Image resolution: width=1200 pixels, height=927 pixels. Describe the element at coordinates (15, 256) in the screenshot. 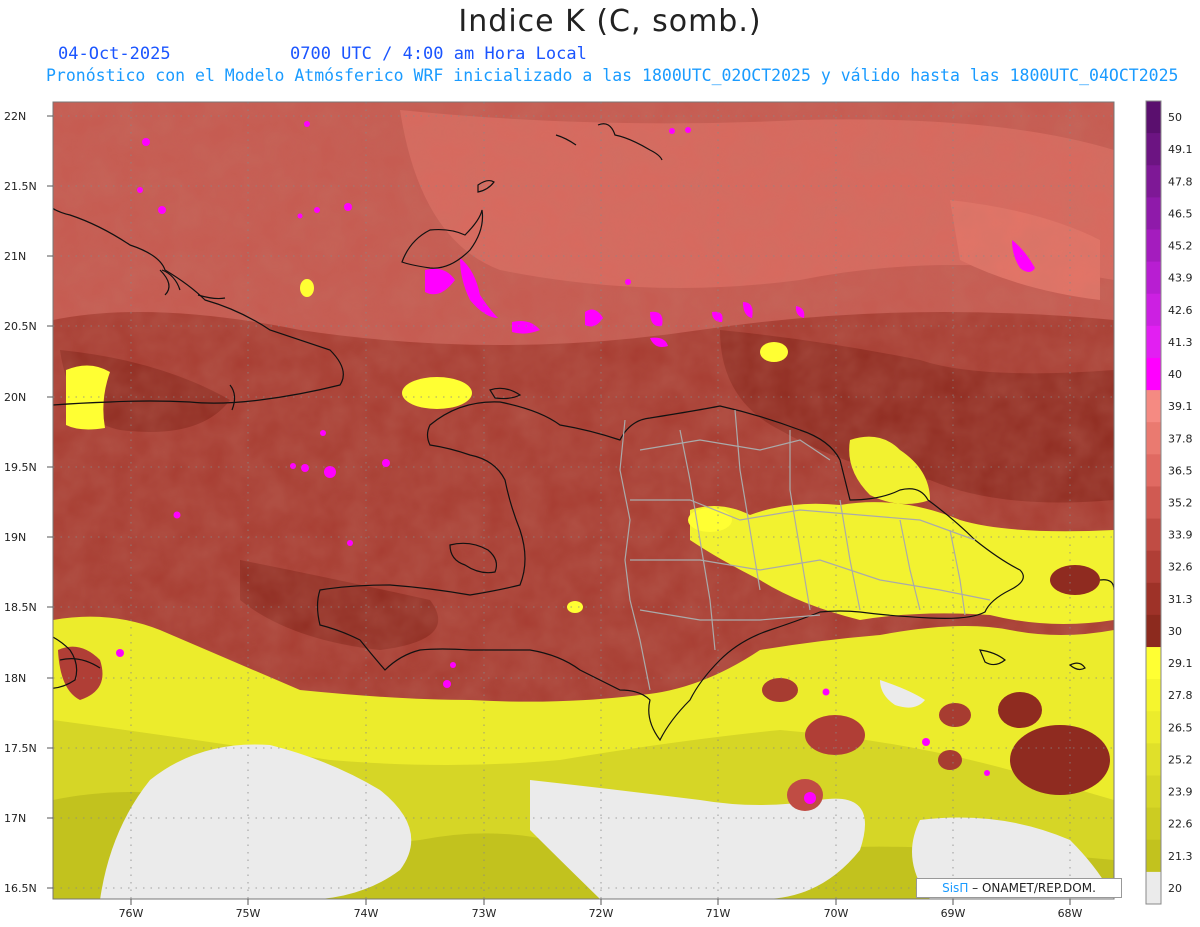

I see `lat-label: 21N` at that location.